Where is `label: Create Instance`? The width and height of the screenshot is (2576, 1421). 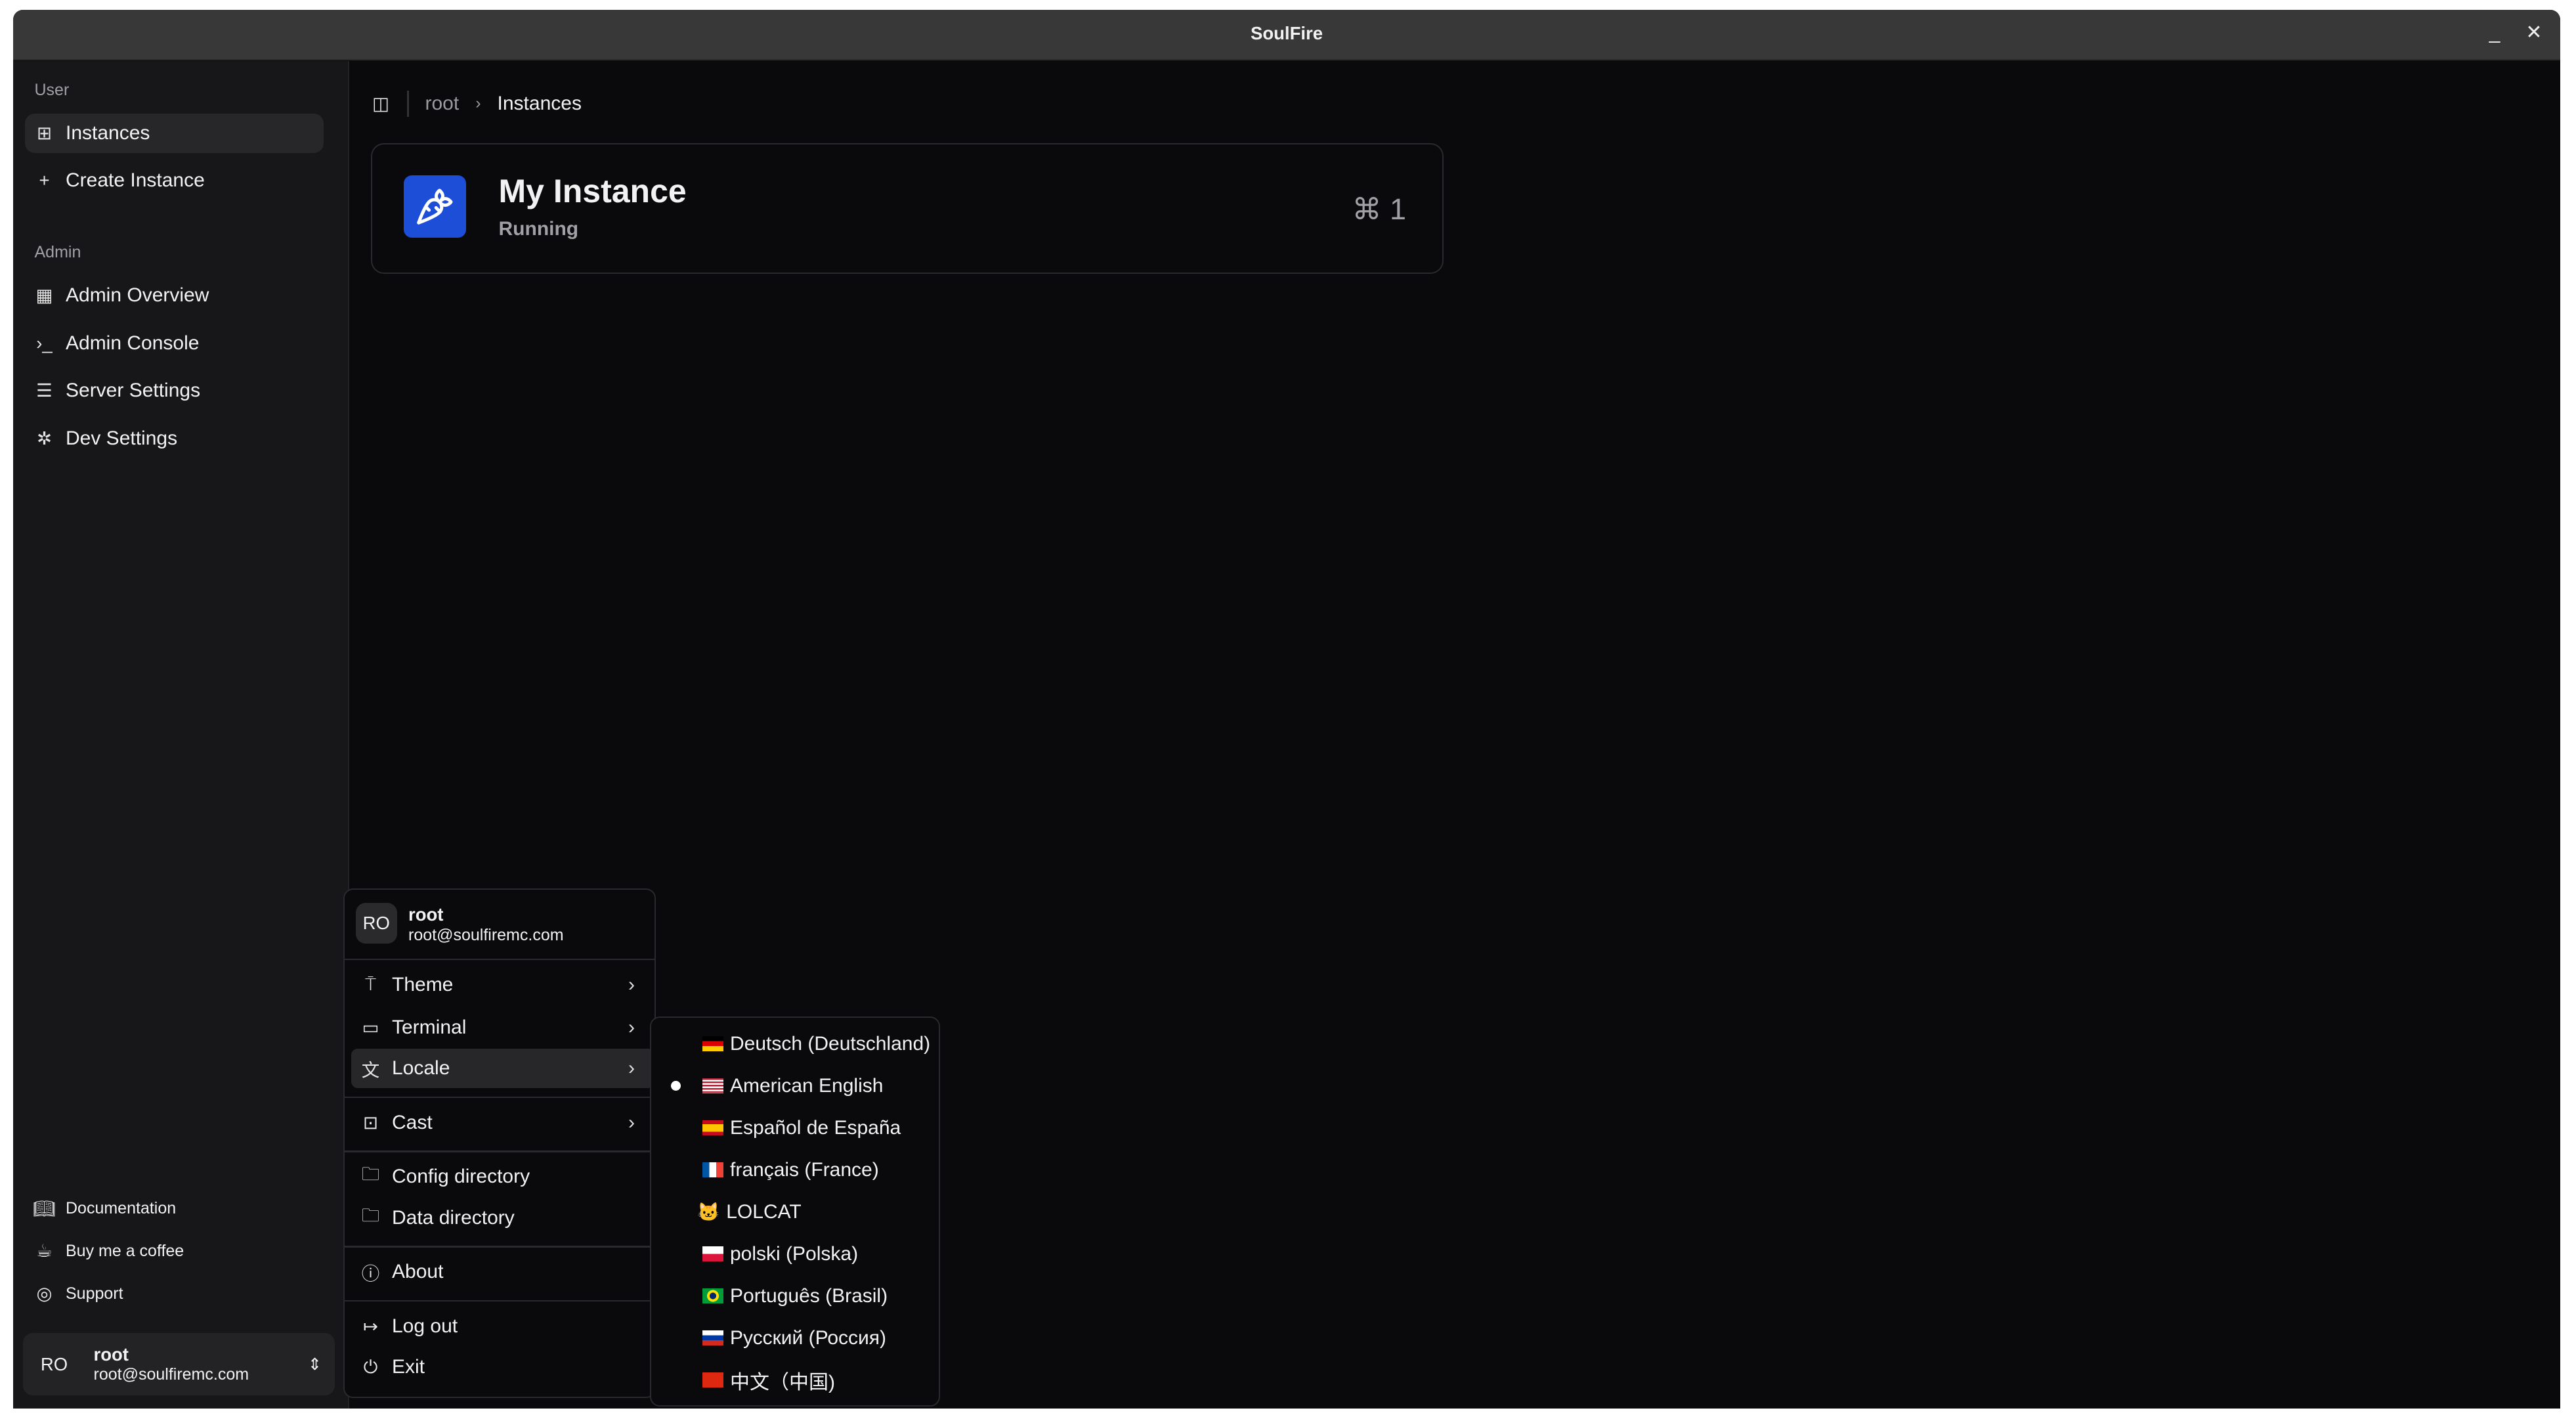
label: Create Instance is located at coordinates (135, 180).